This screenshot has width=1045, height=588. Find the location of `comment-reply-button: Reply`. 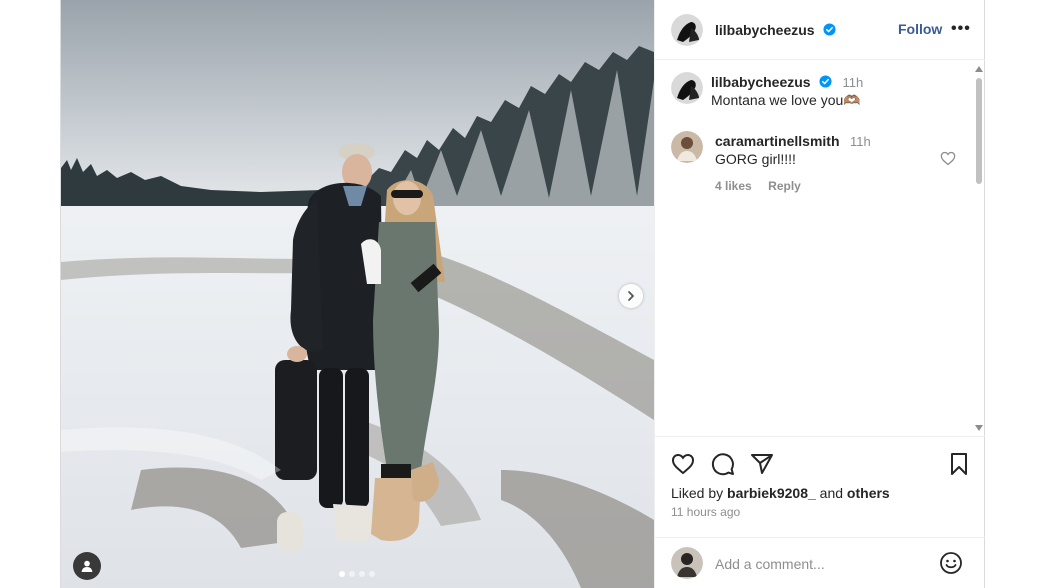

comment-reply-button: Reply is located at coordinates (784, 186).